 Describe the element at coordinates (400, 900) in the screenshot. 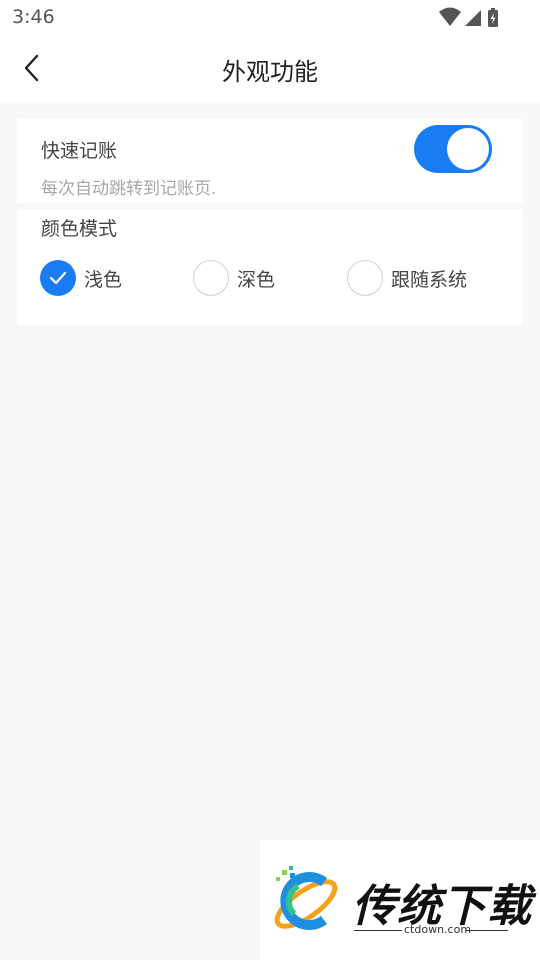

I see `watermark: 传统下载 ctdown.com` at that location.